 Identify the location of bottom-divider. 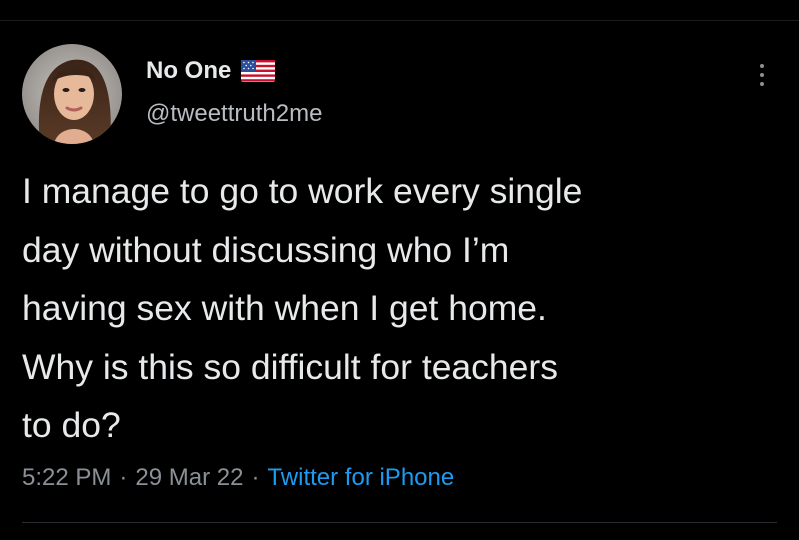
(399, 522).